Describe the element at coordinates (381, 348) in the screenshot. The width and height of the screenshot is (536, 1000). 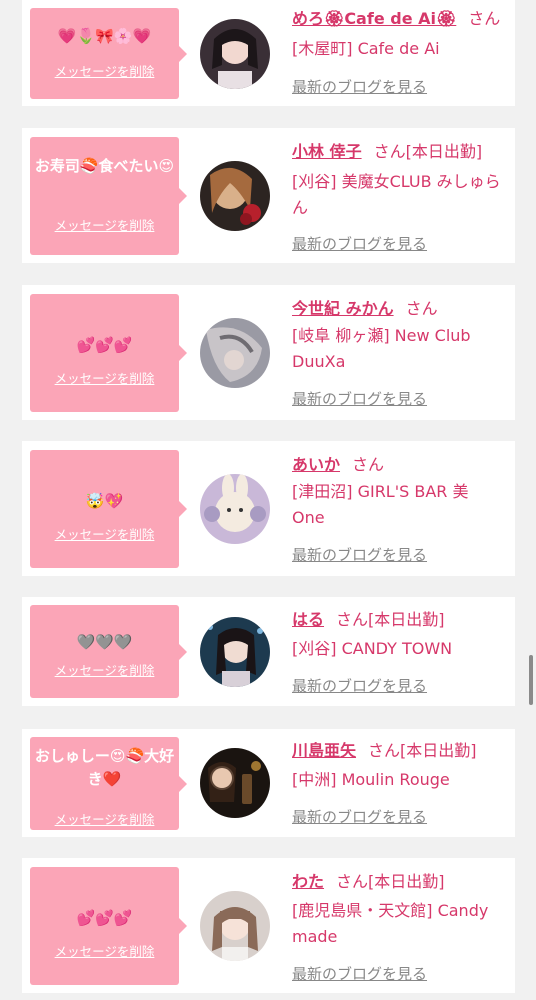
I see `shop-name: [岐阜 柳ヶ瀬] New Club DuuXa` at that location.